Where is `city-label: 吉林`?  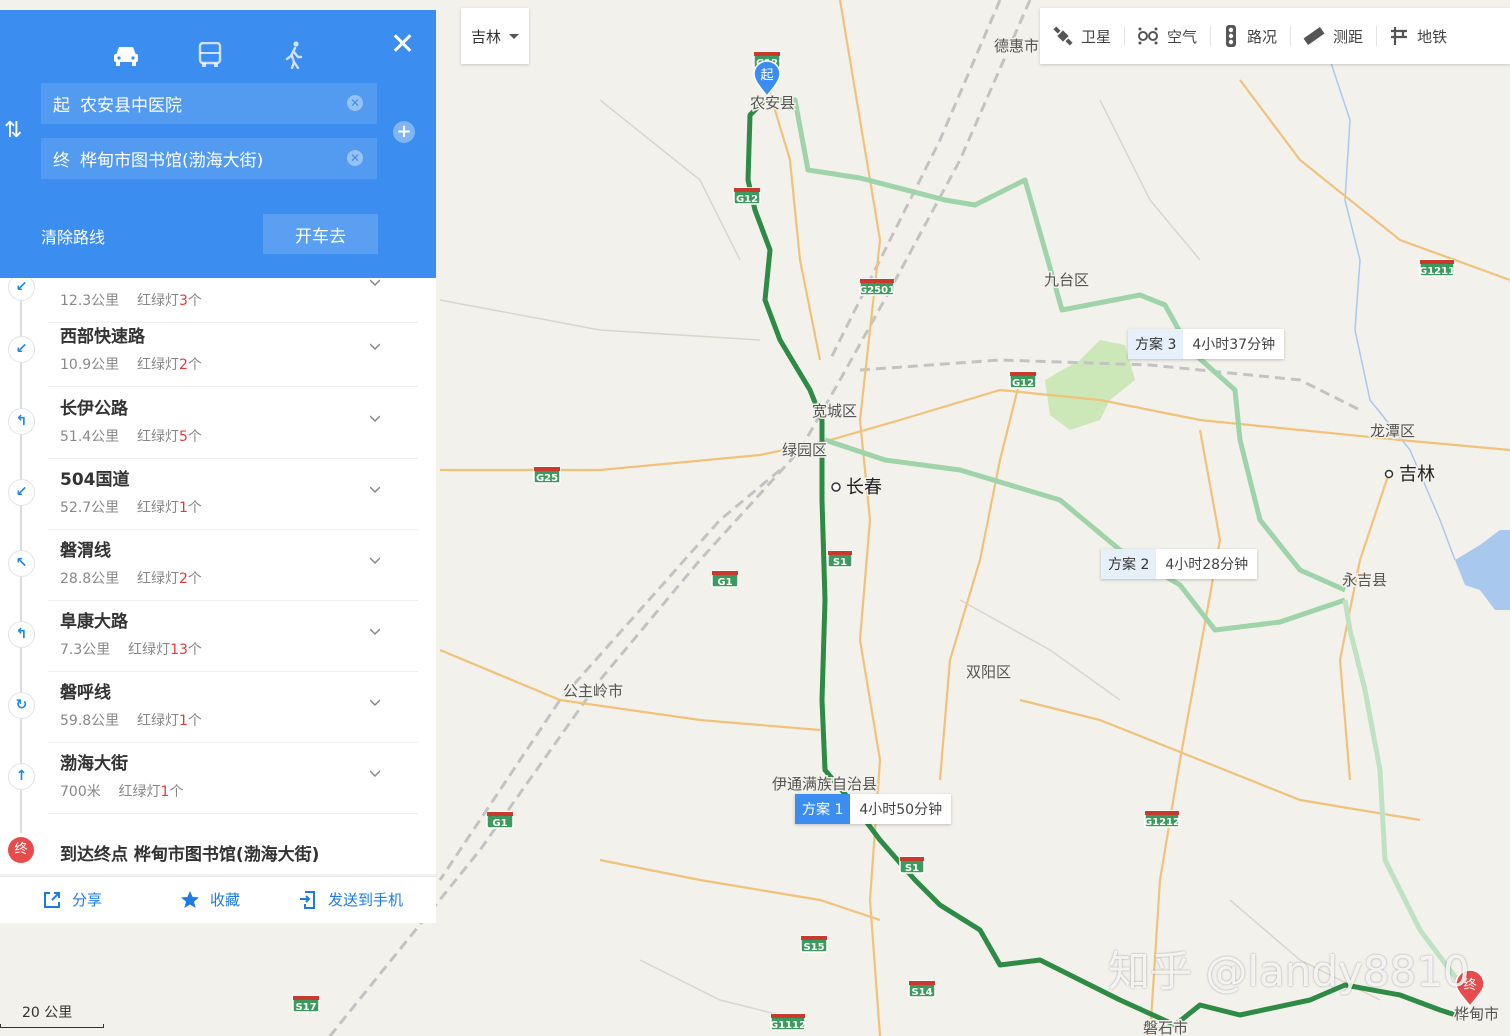 city-label: 吉林 is located at coordinates (485, 36).